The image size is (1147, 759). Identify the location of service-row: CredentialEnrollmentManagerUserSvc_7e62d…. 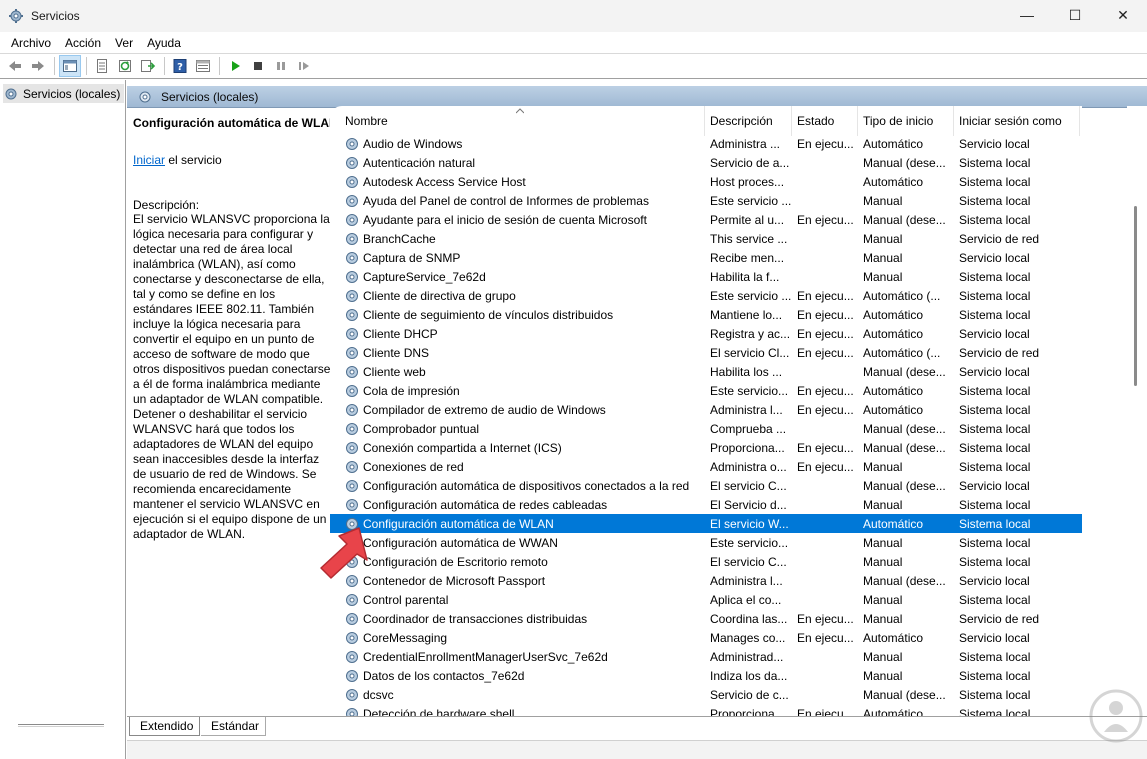
(706, 656).